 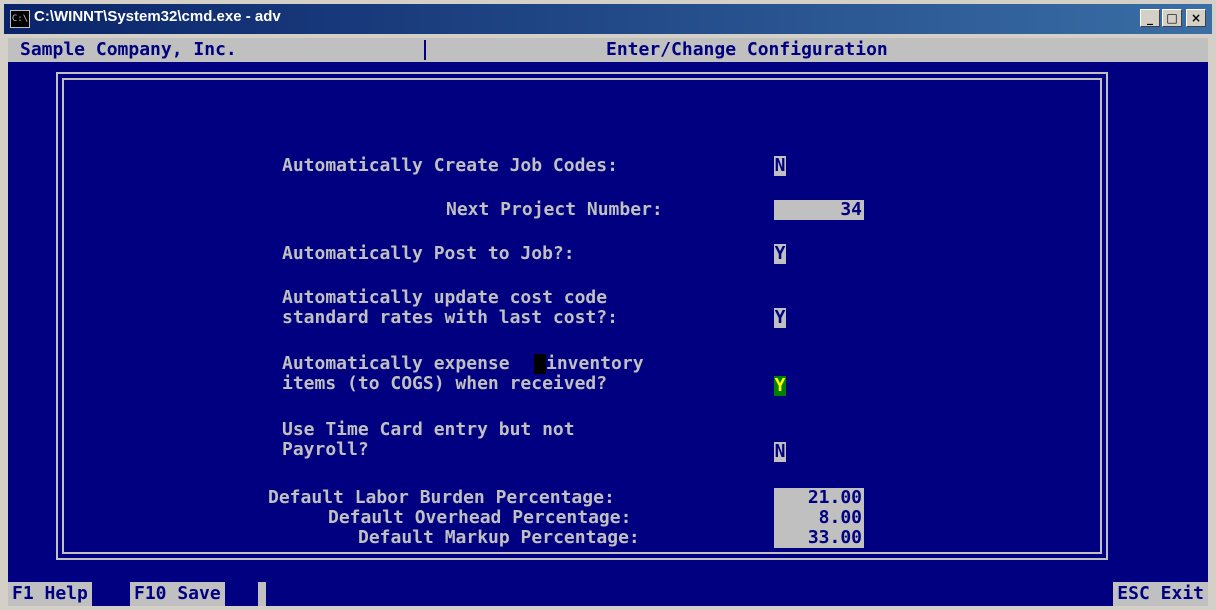 I want to click on auto-update-cost-code-label-2: standard rates with last cost?:, so click(x=450, y=317).